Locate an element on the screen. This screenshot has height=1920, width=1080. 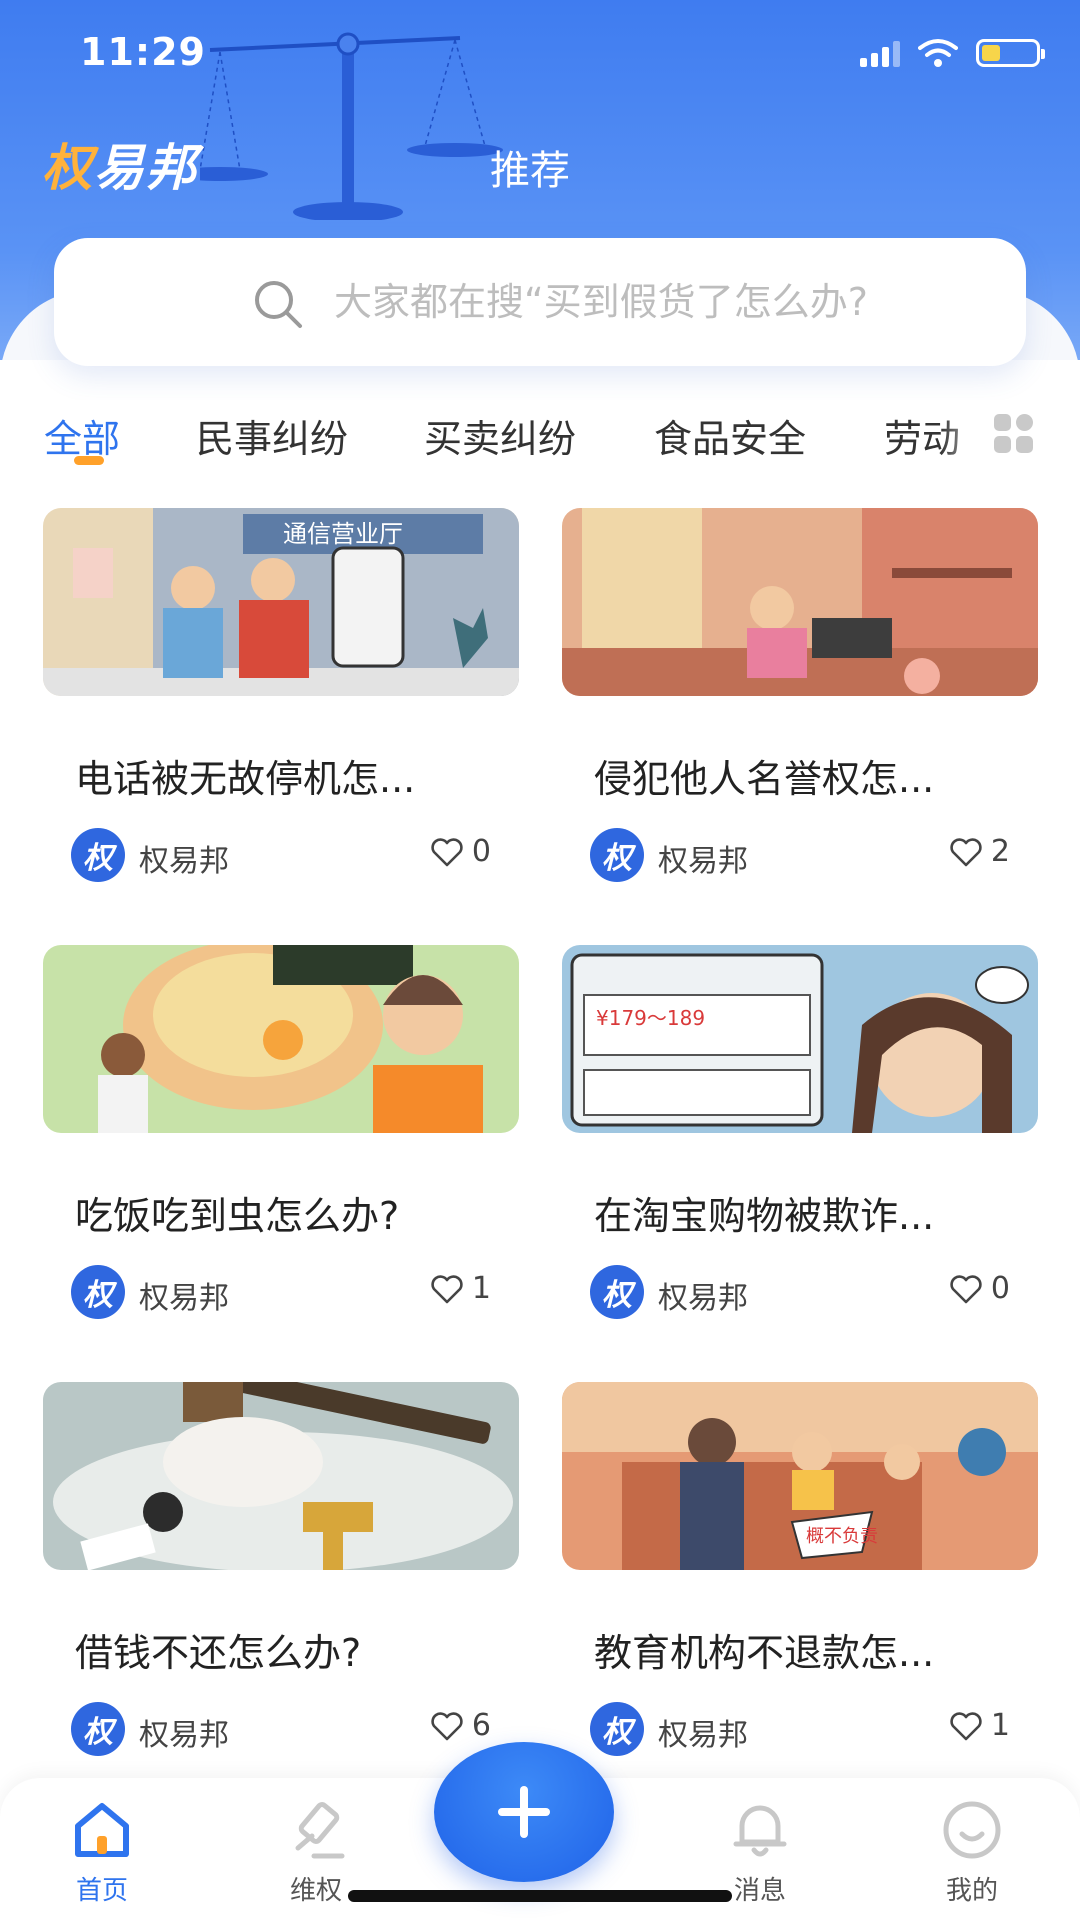
signal-icon is located at coordinates (880, 53).